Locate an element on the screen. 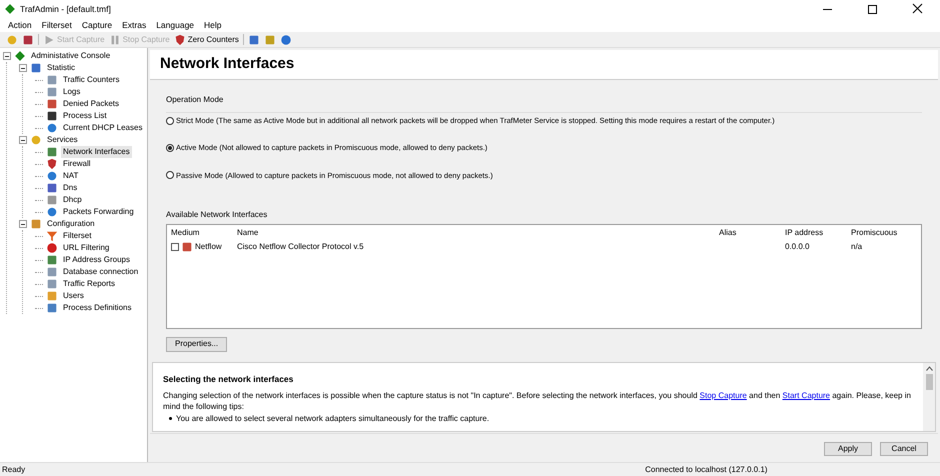  table-cell-text: 0.0.0.0 is located at coordinates (797, 246).